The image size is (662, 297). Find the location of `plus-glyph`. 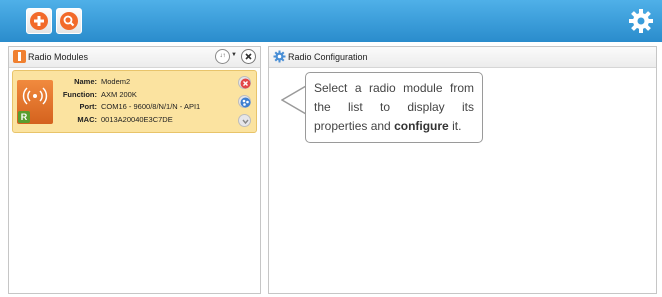

plus-glyph is located at coordinates (39, 21).